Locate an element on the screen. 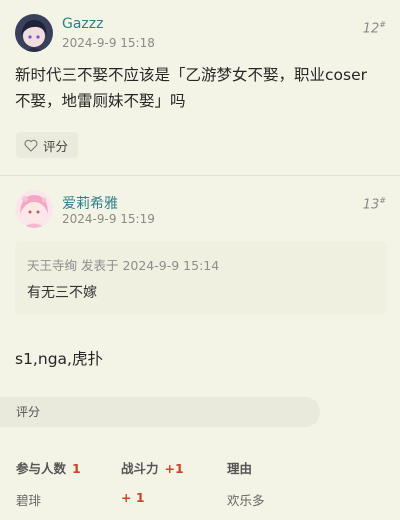 The width and height of the screenshot is (400, 520). floor-number: 13# is located at coordinates (374, 204).